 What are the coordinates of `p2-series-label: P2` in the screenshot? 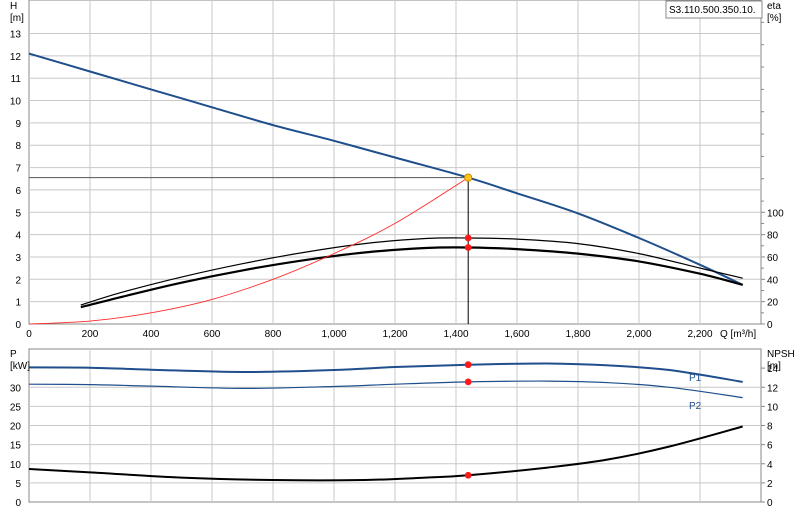 It's located at (695, 406).